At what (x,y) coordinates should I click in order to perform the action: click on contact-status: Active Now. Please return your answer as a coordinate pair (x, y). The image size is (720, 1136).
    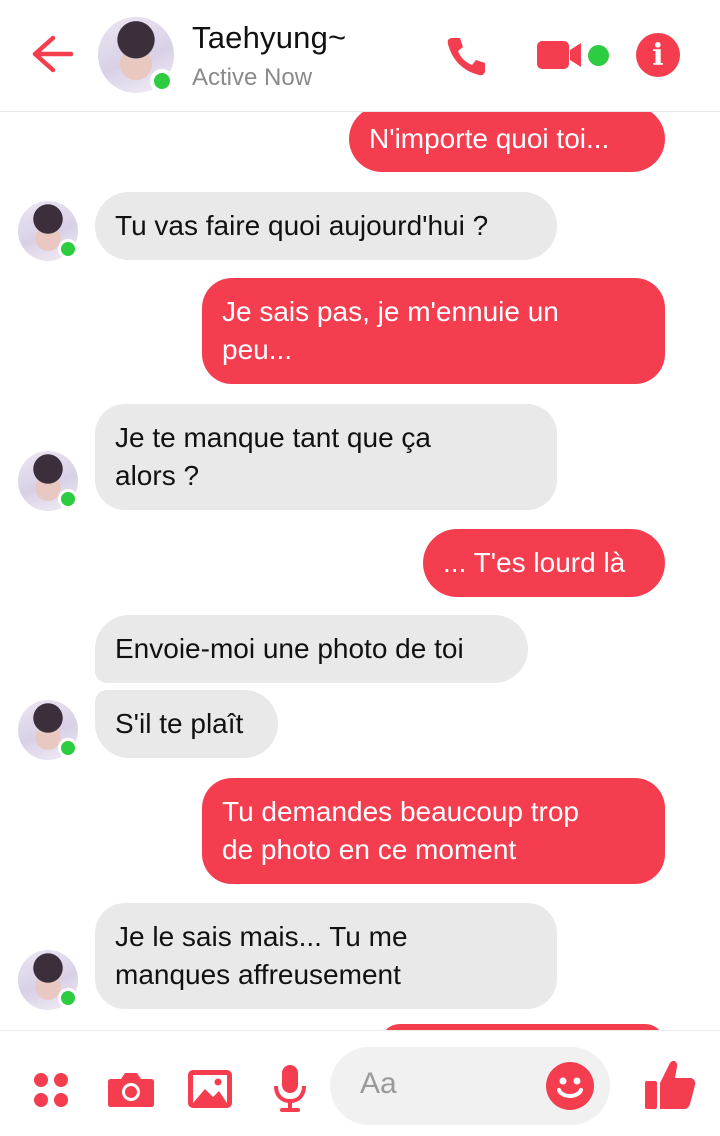
    Looking at the image, I should click on (252, 77).